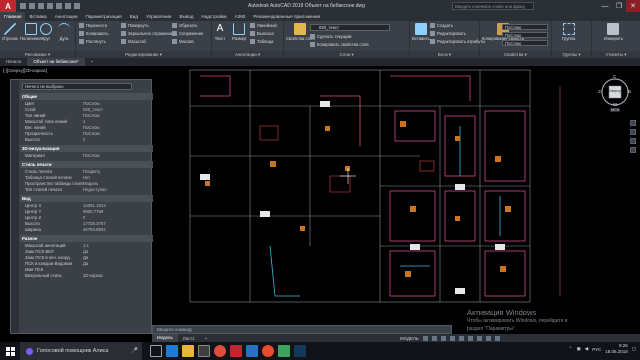 The width and height of the screenshot is (640, 360). What do you see at coordinates (615, 104) in the screenshot?
I see `viewcube-south: Ю` at bounding box center [615, 104].